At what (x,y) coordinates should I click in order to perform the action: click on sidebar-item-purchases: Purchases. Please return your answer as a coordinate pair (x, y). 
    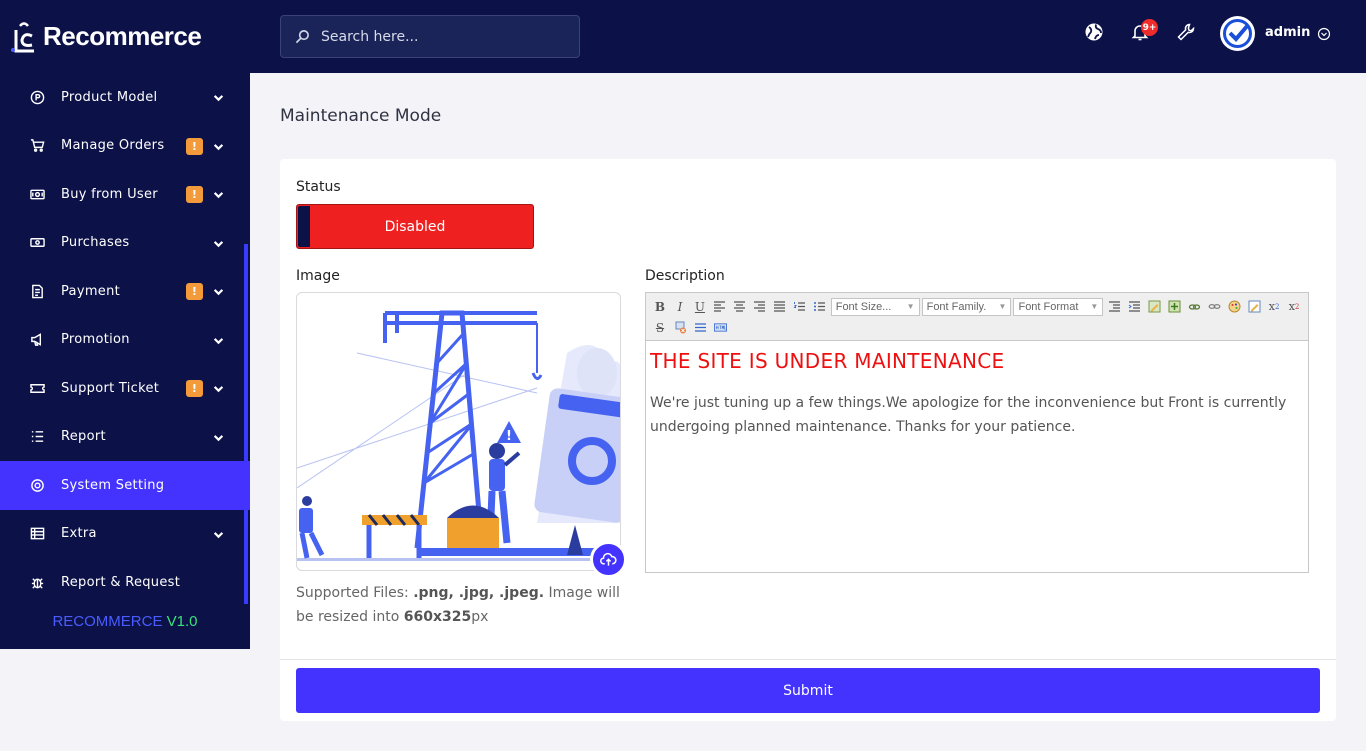
    Looking at the image, I should click on (125, 243).